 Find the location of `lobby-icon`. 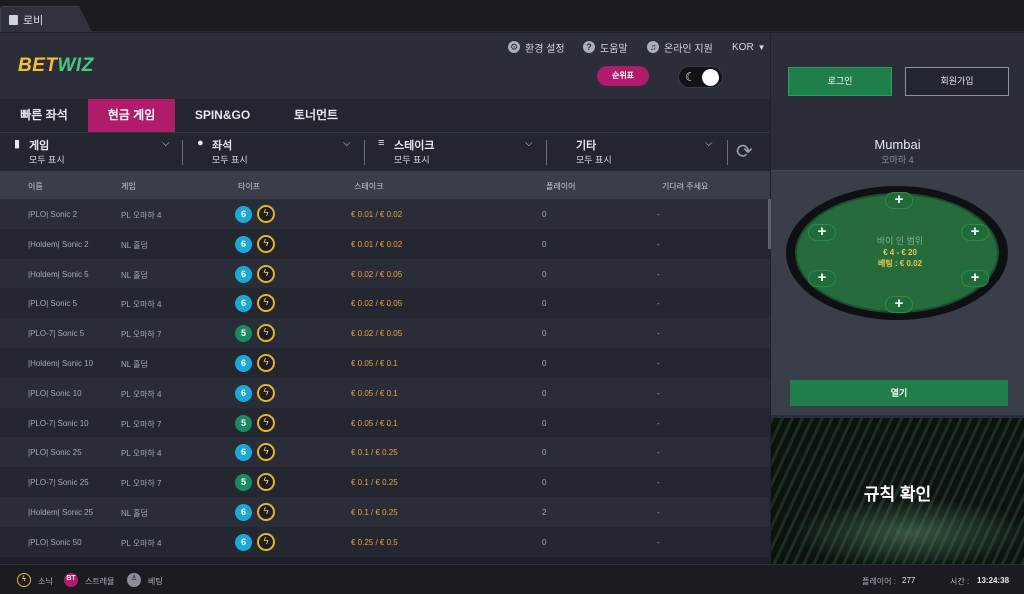

lobby-icon is located at coordinates (13, 20).